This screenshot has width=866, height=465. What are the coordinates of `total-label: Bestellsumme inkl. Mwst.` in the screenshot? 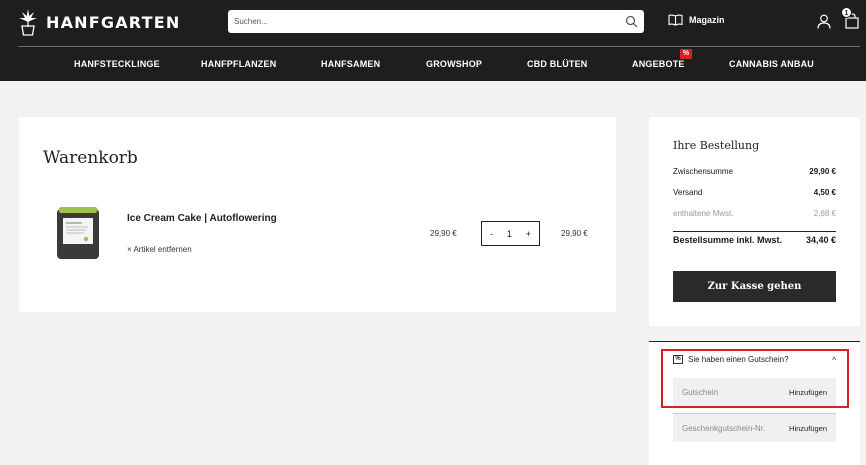 It's located at (728, 240).